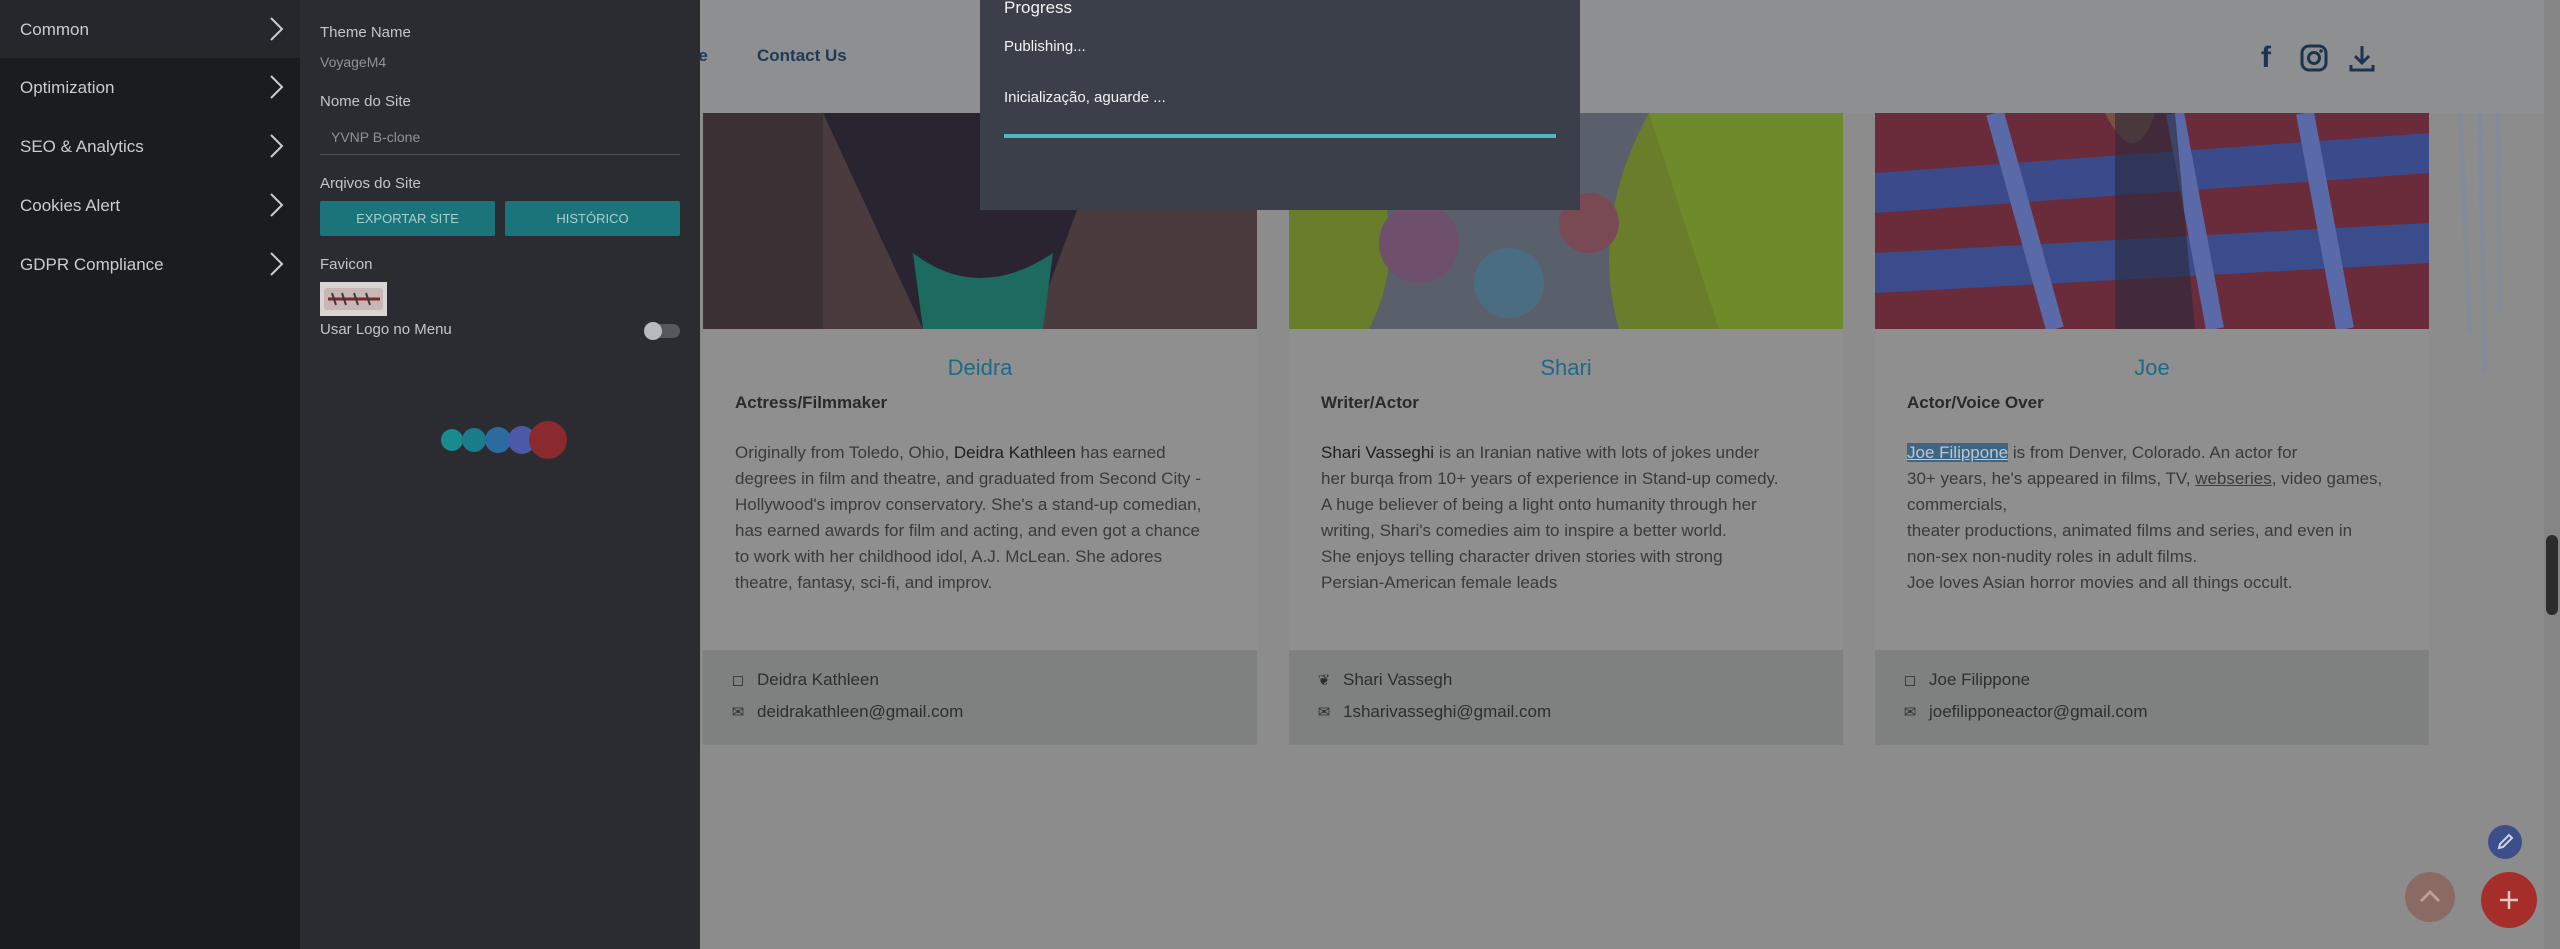  What do you see at coordinates (1965, 680) in the screenshot?
I see `social-link: ◻ Joe Filippone` at bounding box center [1965, 680].